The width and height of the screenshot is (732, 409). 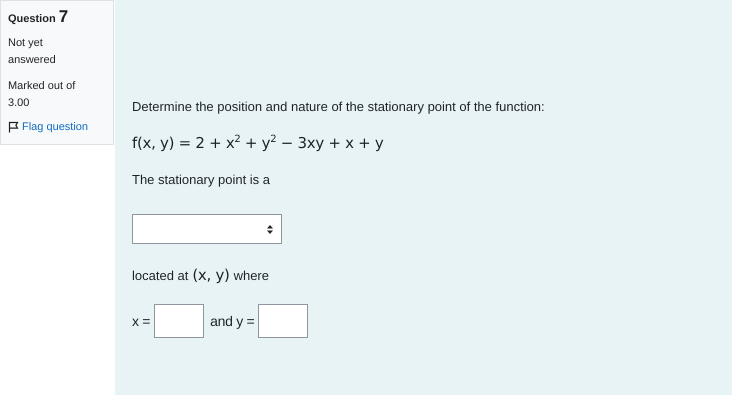 I want to click on location-text: located at, so click(x=160, y=275).